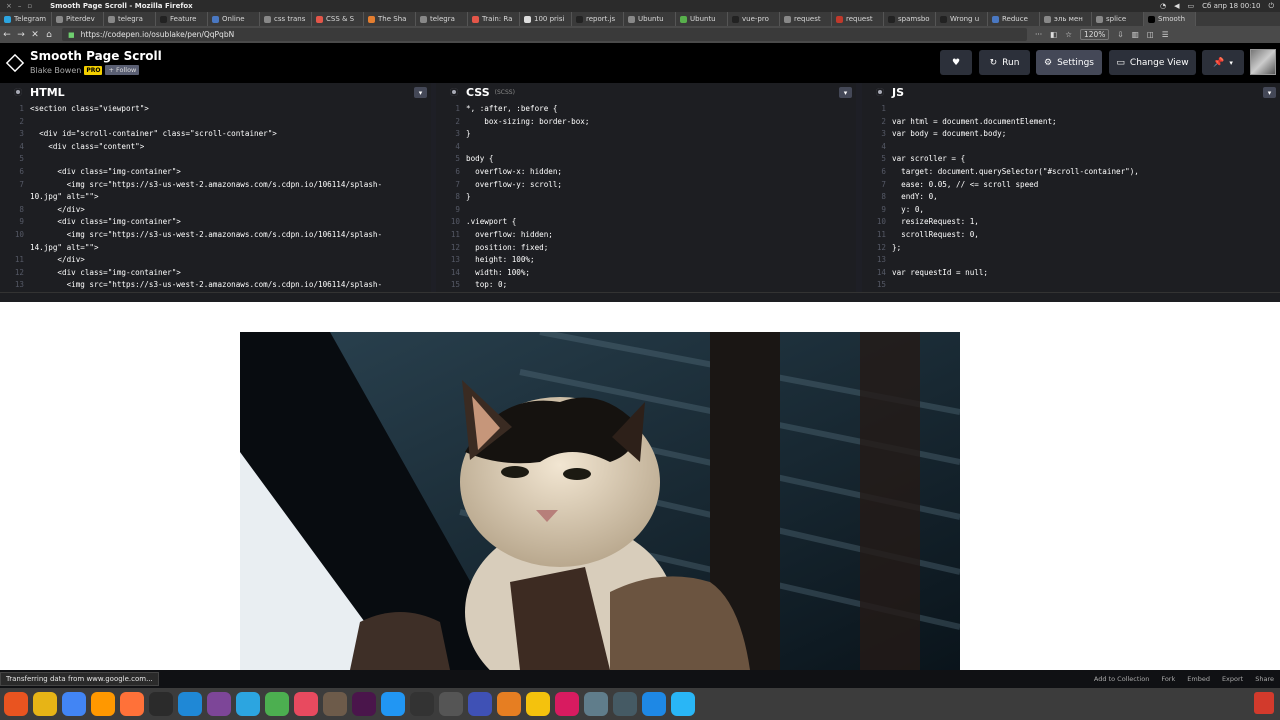 This screenshot has width=1280, height=720. What do you see at coordinates (1198, 679) in the screenshot?
I see `embed-link: Embed` at bounding box center [1198, 679].